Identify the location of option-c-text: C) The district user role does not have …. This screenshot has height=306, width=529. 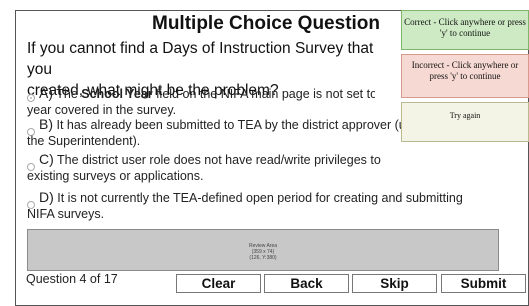
(238, 167).